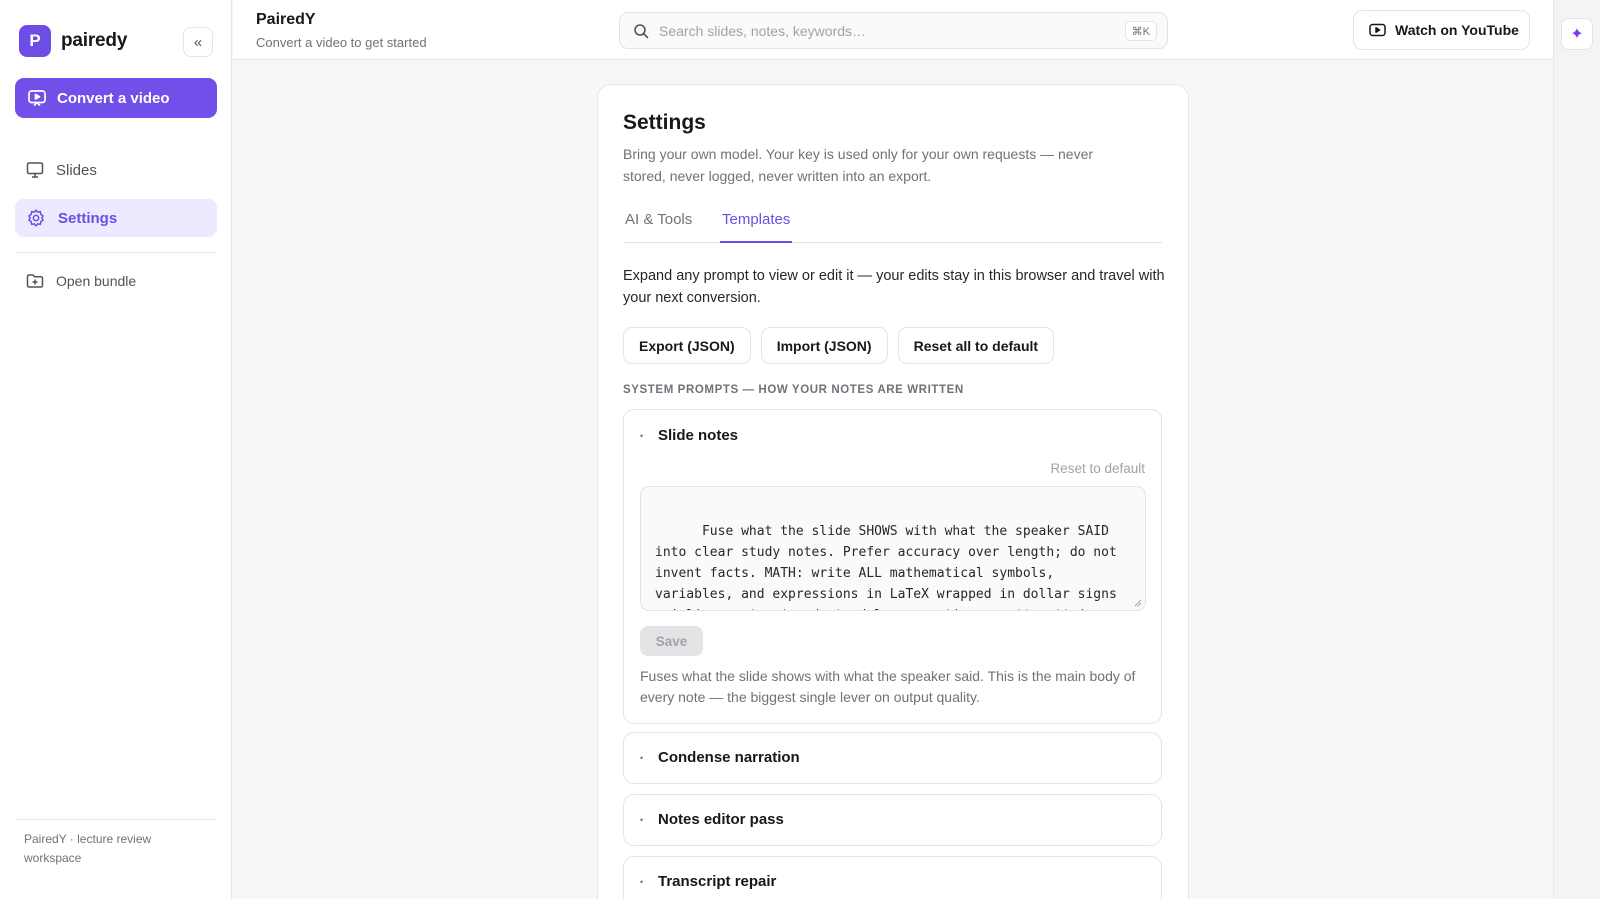 The height and width of the screenshot is (899, 1600). Describe the element at coordinates (892, 758) in the screenshot. I see `prompt-condense-narration: • Condense narration` at that location.